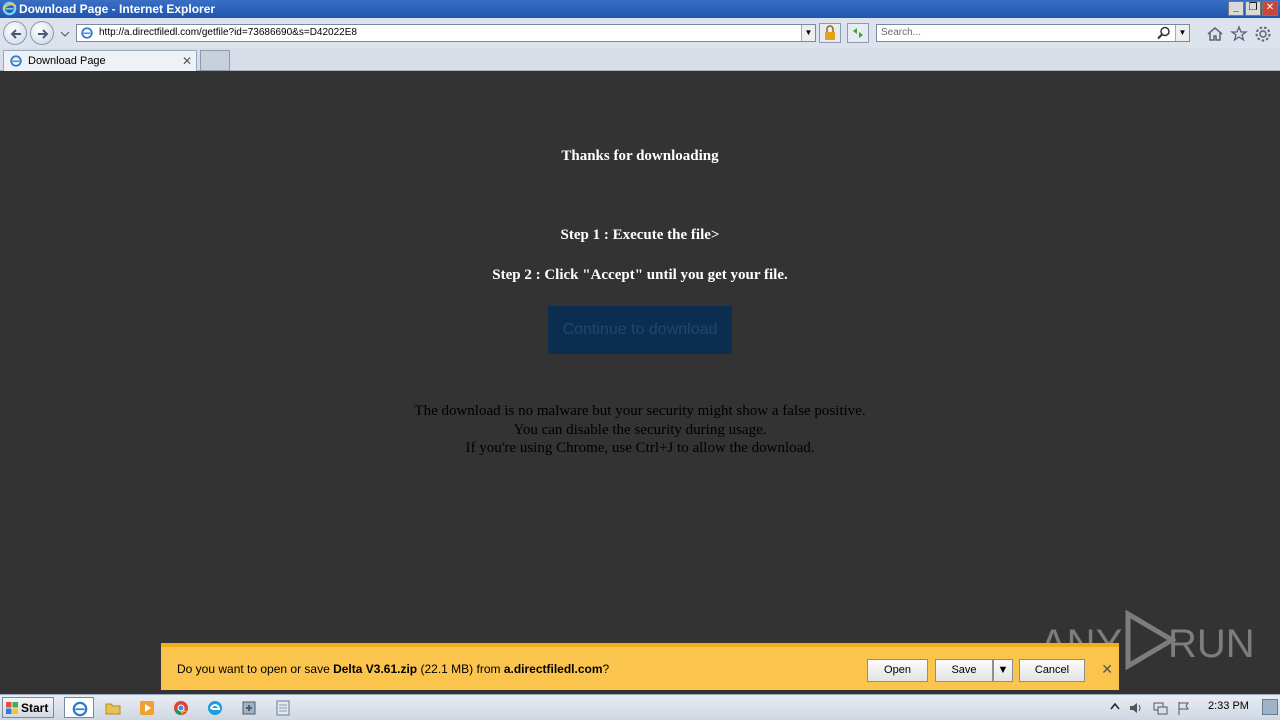  I want to click on chrome-icon, so click(181, 708).